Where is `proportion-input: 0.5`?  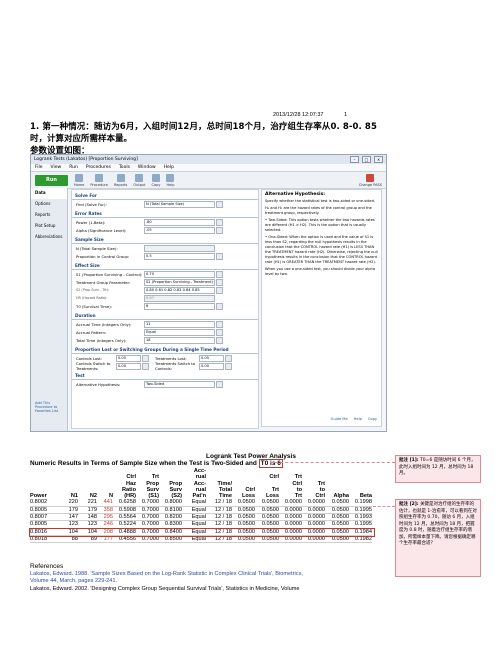
proportion-input: 0.5 is located at coordinates (179, 256).